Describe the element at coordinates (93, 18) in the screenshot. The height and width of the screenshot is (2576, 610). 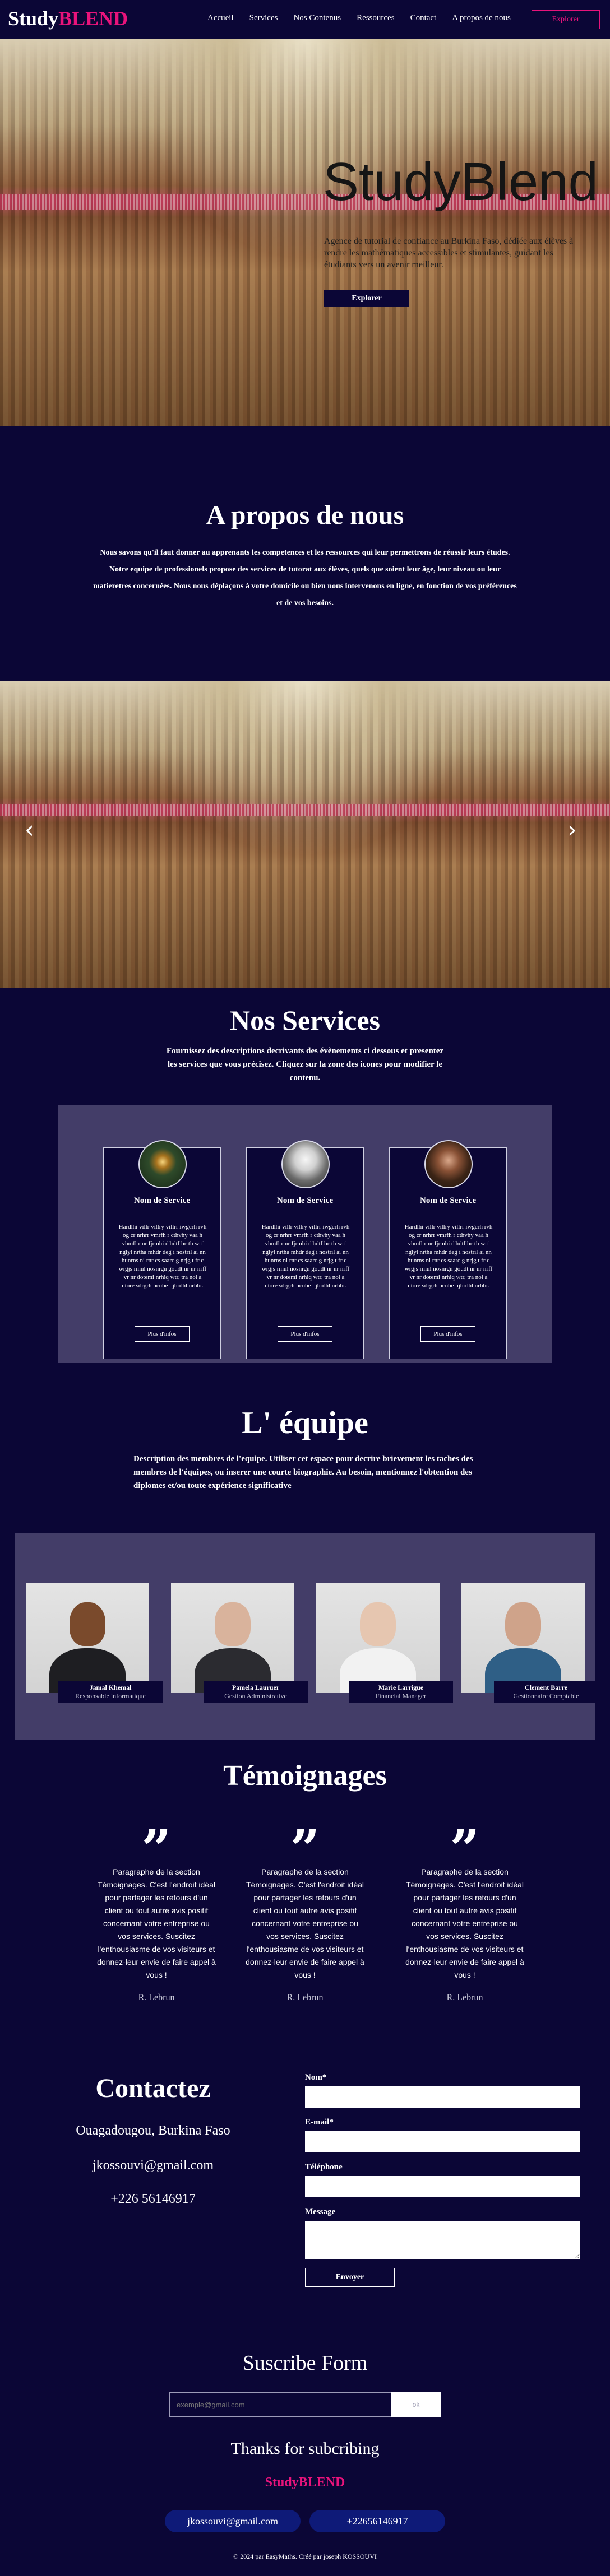
I see `logo-part-2: BLEND` at that location.